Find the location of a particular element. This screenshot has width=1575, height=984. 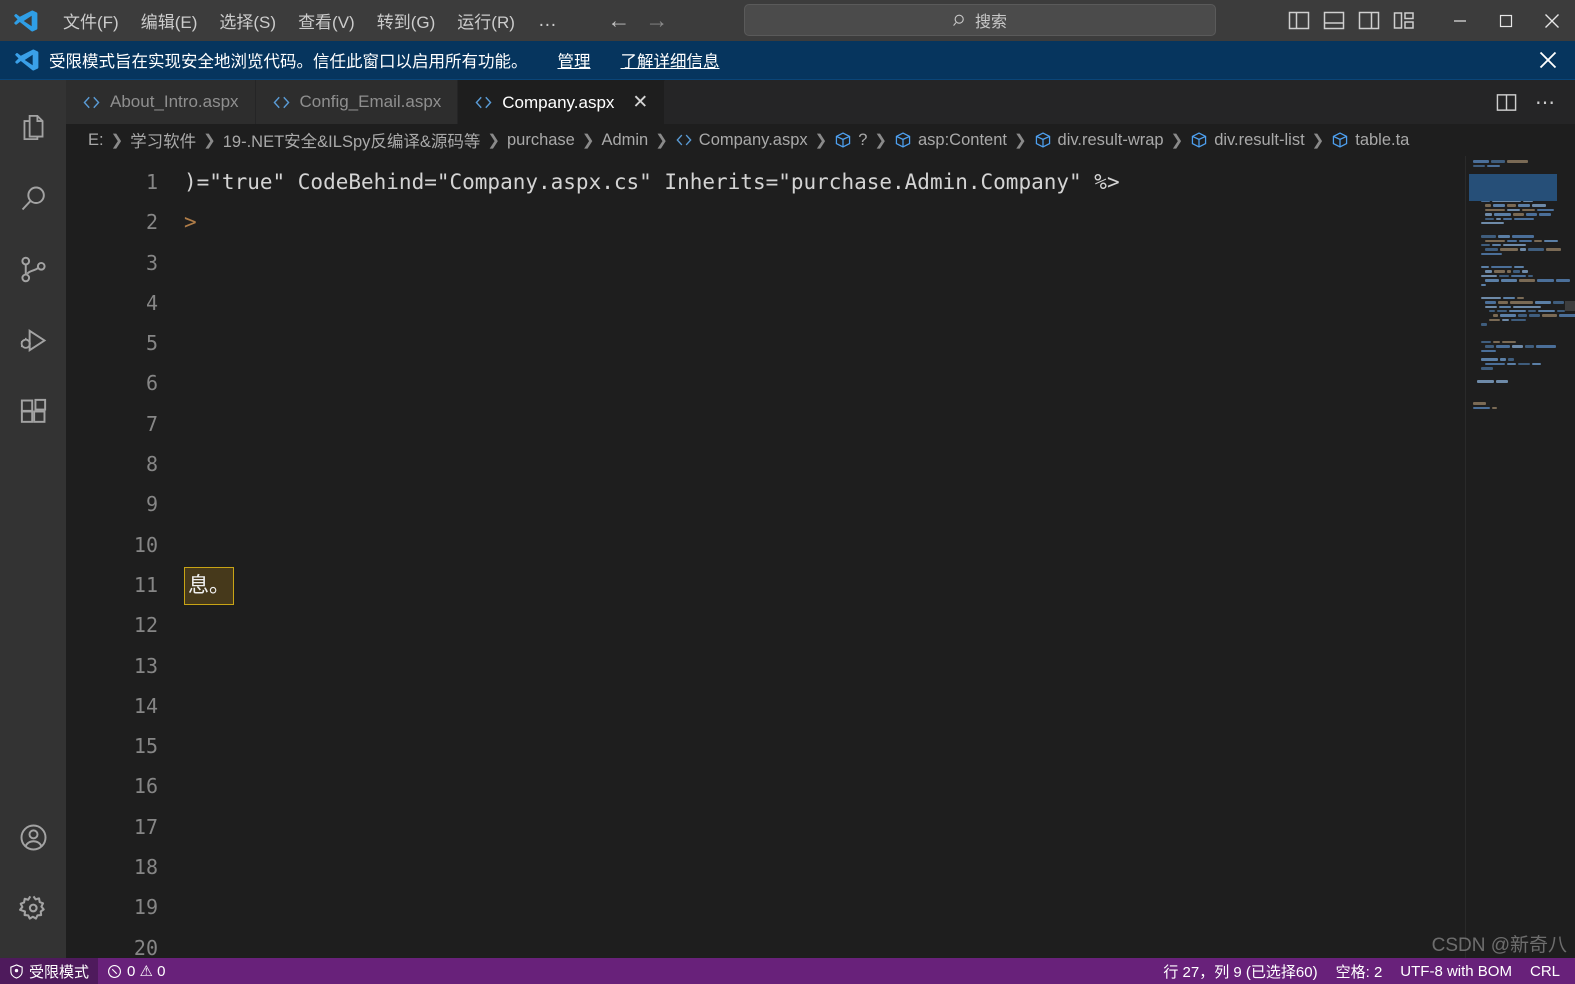

breadcrumb-folder-1: 学习软件 is located at coordinates (163, 140).